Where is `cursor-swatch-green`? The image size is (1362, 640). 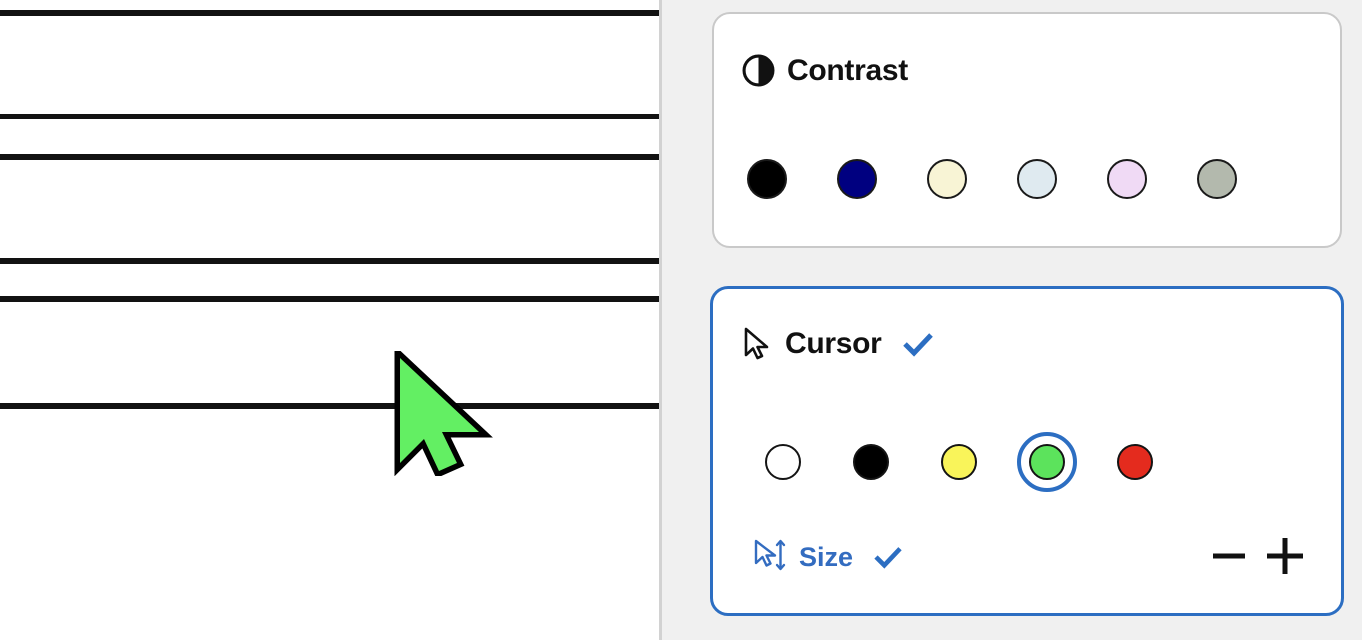 cursor-swatch-green is located at coordinates (1047, 462).